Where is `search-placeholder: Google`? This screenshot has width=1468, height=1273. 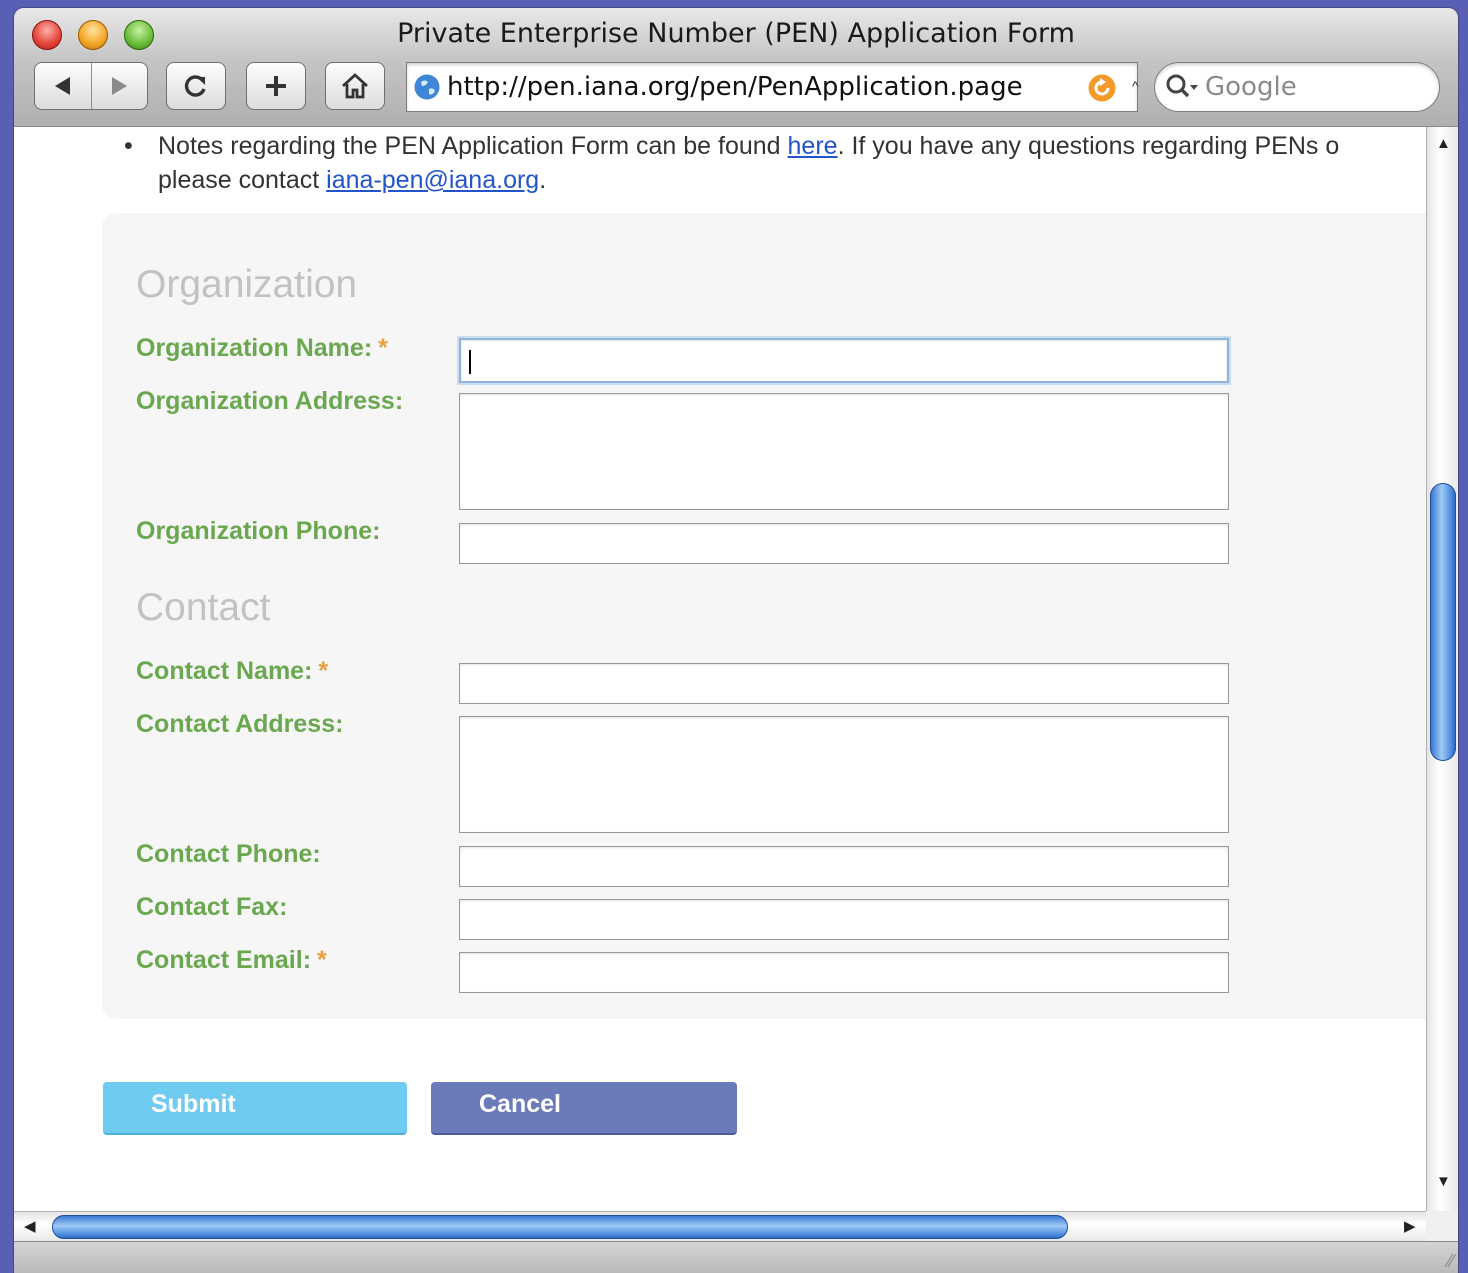
search-placeholder: Google is located at coordinates (1251, 87).